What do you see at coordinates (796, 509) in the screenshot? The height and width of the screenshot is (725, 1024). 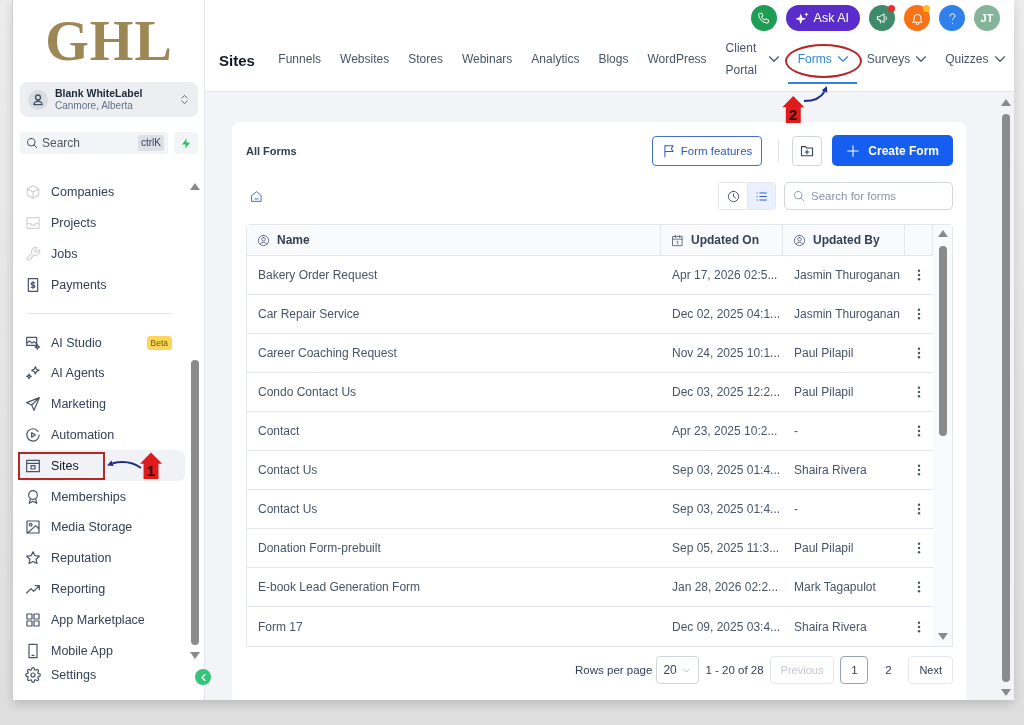 I see `table-cell-text: -` at bounding box center [796, 509].